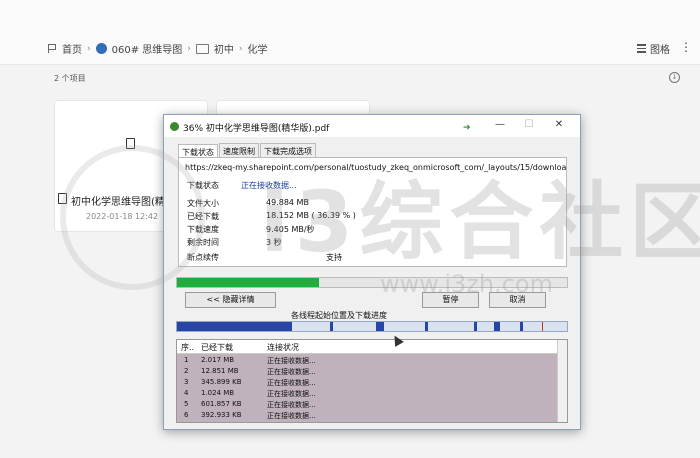 This screenshot has height=458, width=700. What do you see at coordinates (660, 50) in the screenshot?
I see `view-label: 图格` at bounding box center [660, 50].